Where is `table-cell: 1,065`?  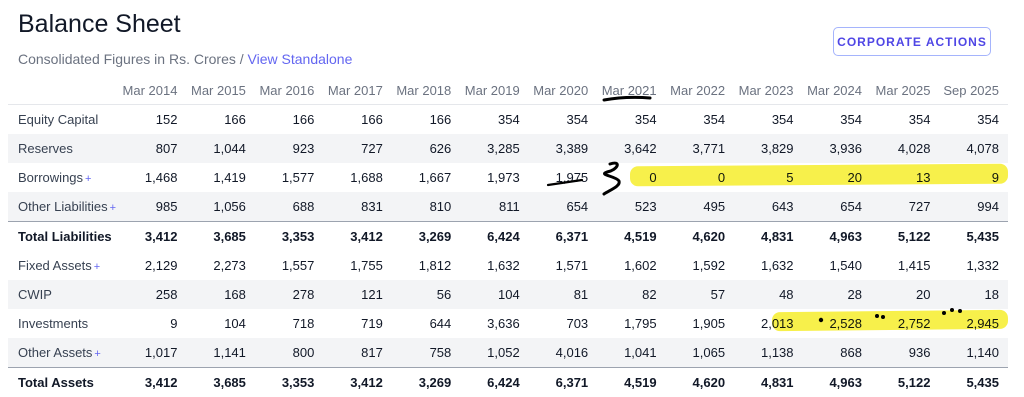 table-cell: 1,065 is located at coordinates (700, 353).